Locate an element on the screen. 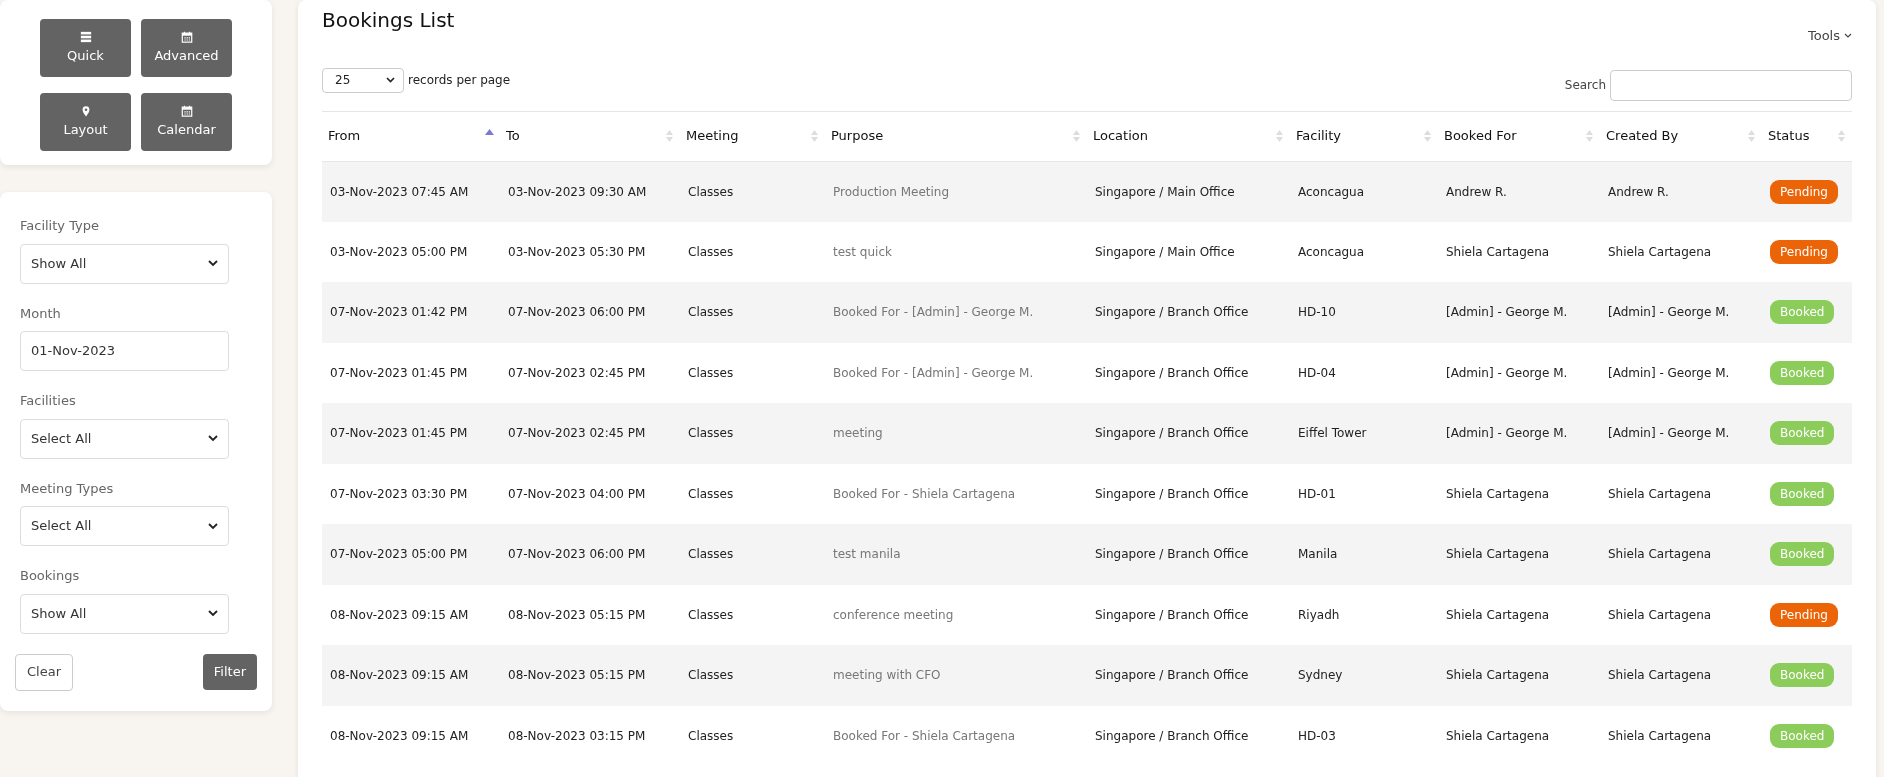  table-cell: 03-Nov-2023 07:45 AM is located at coordinates (411, 191).